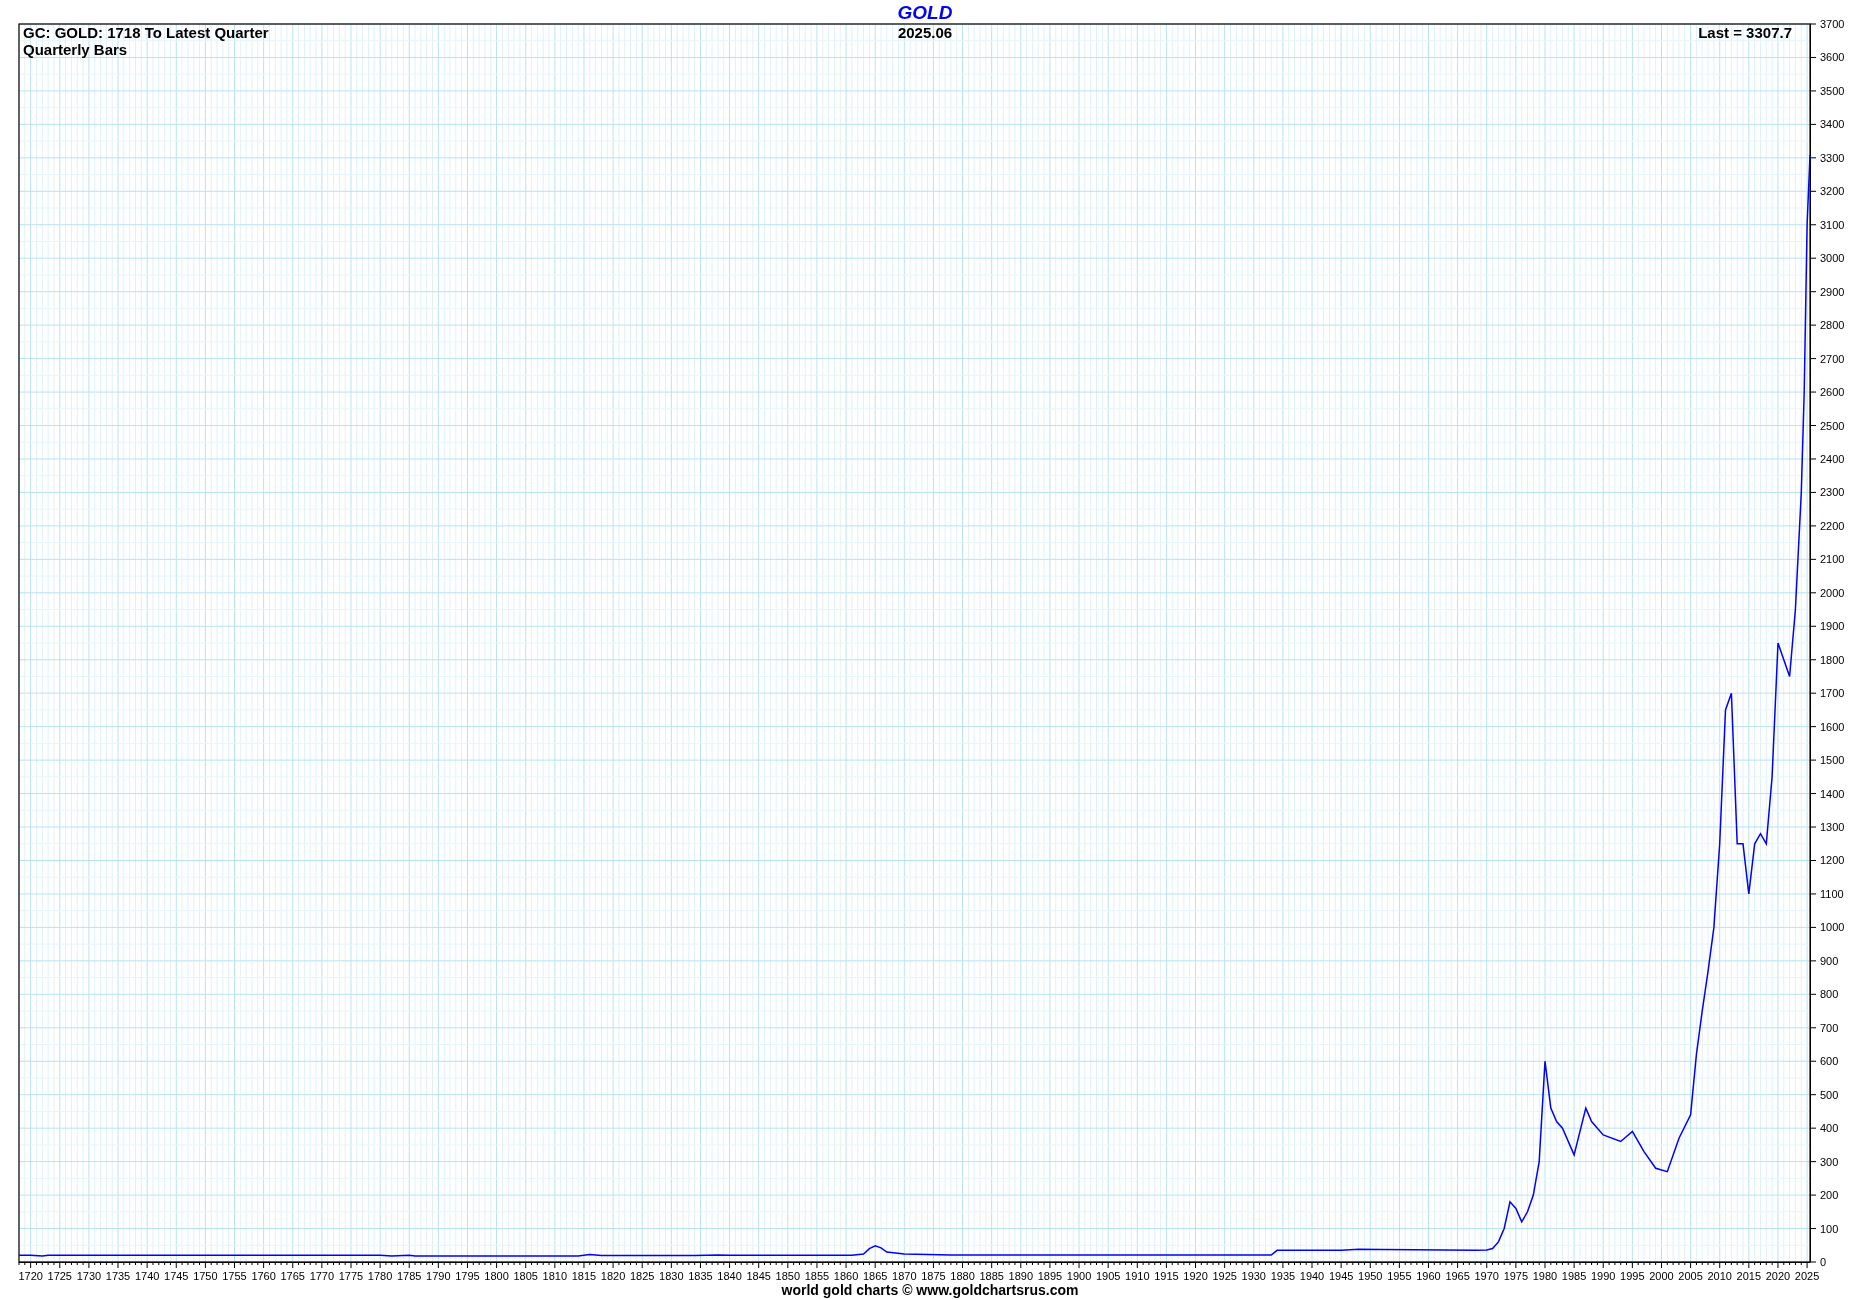 This screenshot has width=1850, height=1300. I want to click on x-tick-label: 1720, so click(30, 1276).